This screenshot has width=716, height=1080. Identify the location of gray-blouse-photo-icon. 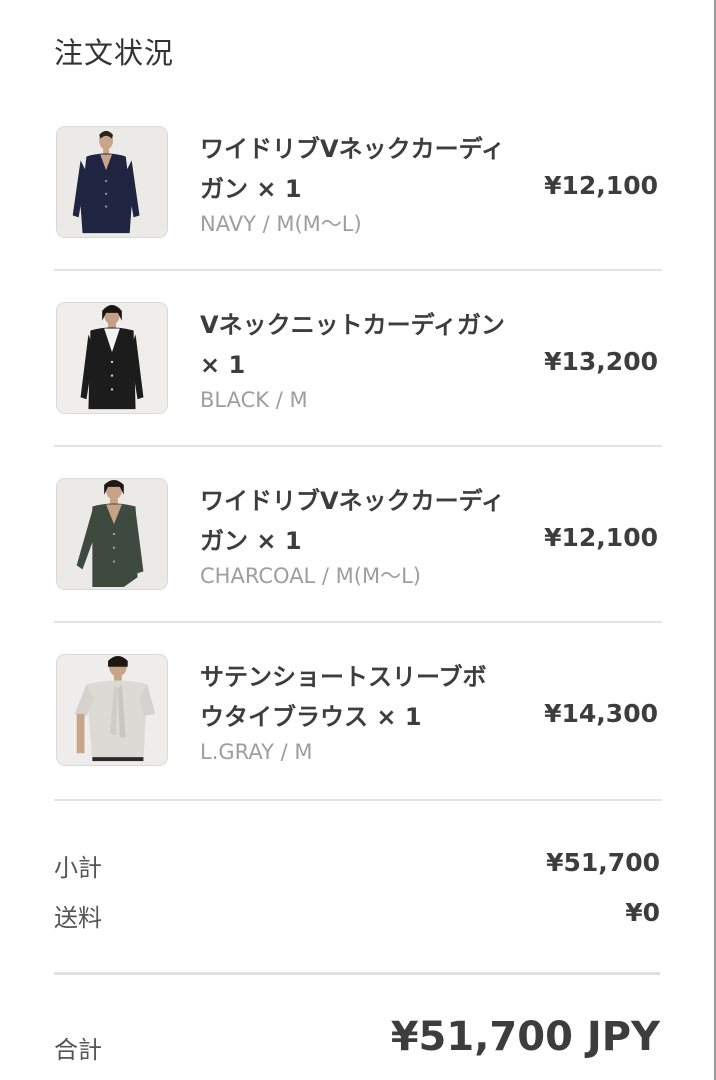
(112, 710).